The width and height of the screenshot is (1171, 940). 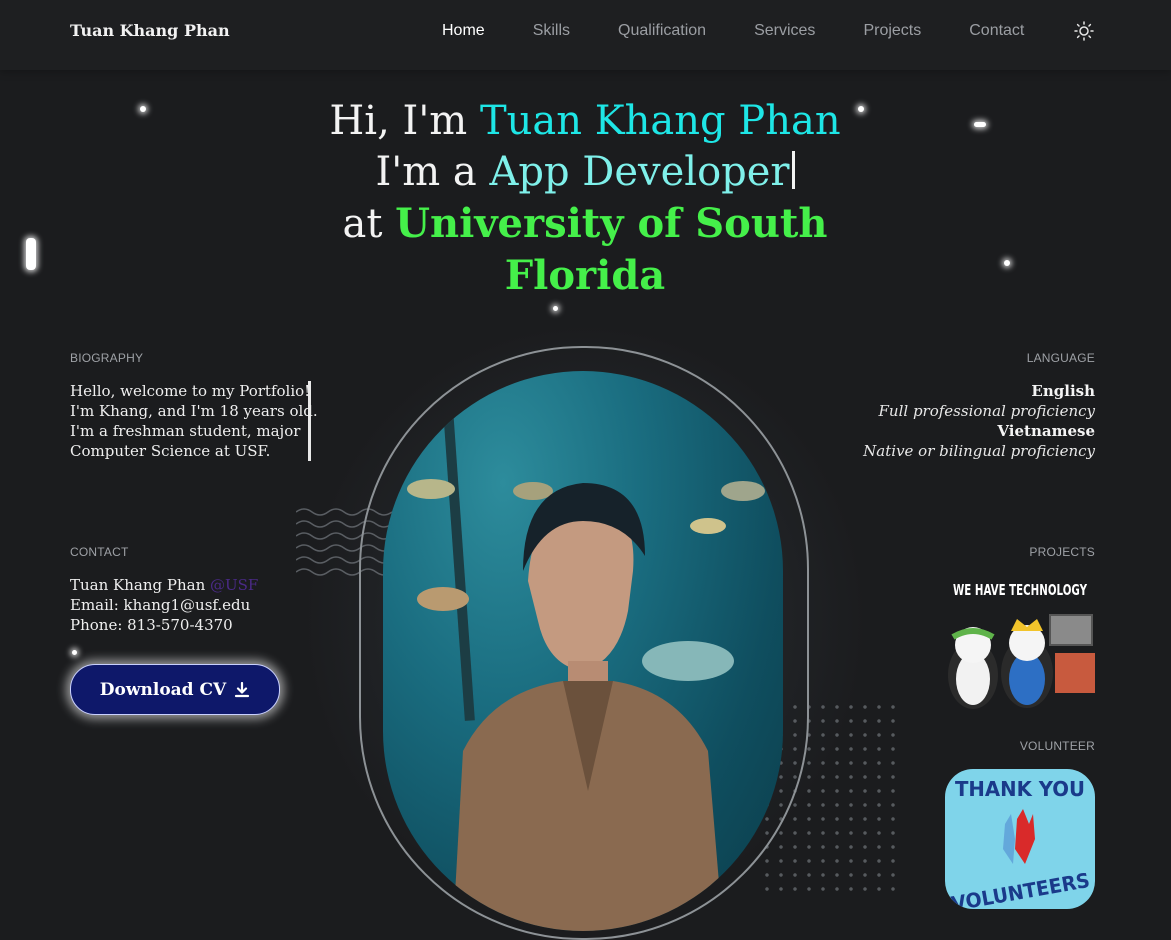 What do you see at coordinates (1021, 888) in the screenshot?
I see `volunteer-image-caption-bottom: VOLUNTEERS` at bounding box center [1021, 888].